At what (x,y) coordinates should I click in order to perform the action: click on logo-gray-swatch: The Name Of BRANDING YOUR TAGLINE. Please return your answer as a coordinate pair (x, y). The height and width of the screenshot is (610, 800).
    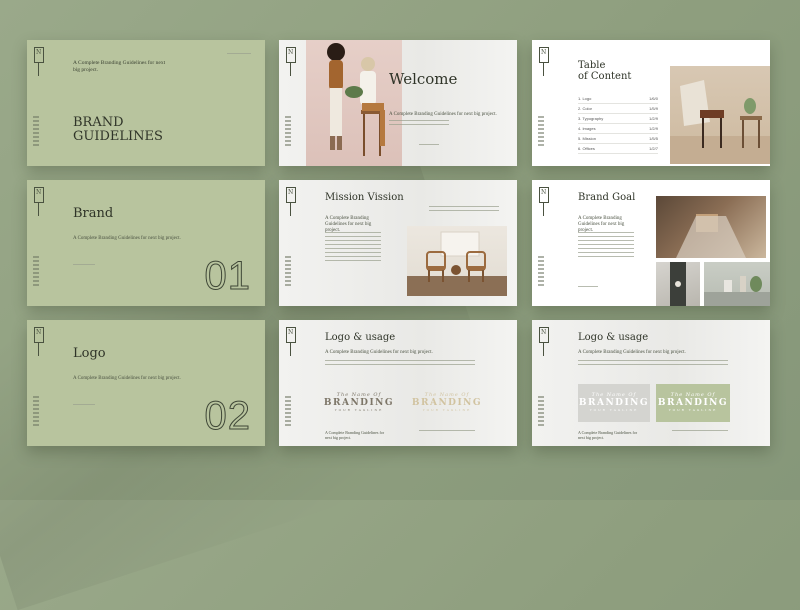
    Looking at the image, I should click on (614, 403).